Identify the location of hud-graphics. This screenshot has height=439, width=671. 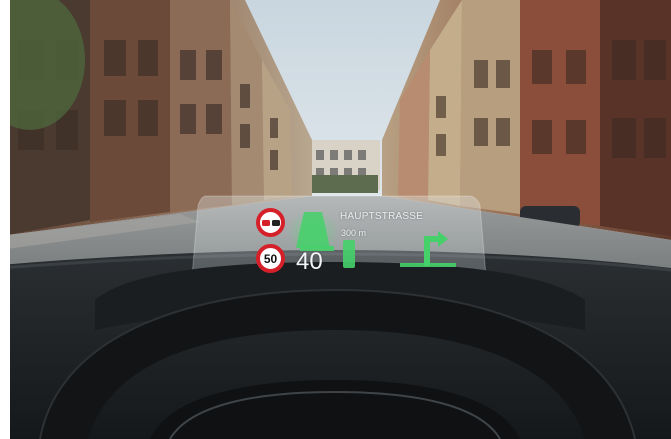
(371, 239).